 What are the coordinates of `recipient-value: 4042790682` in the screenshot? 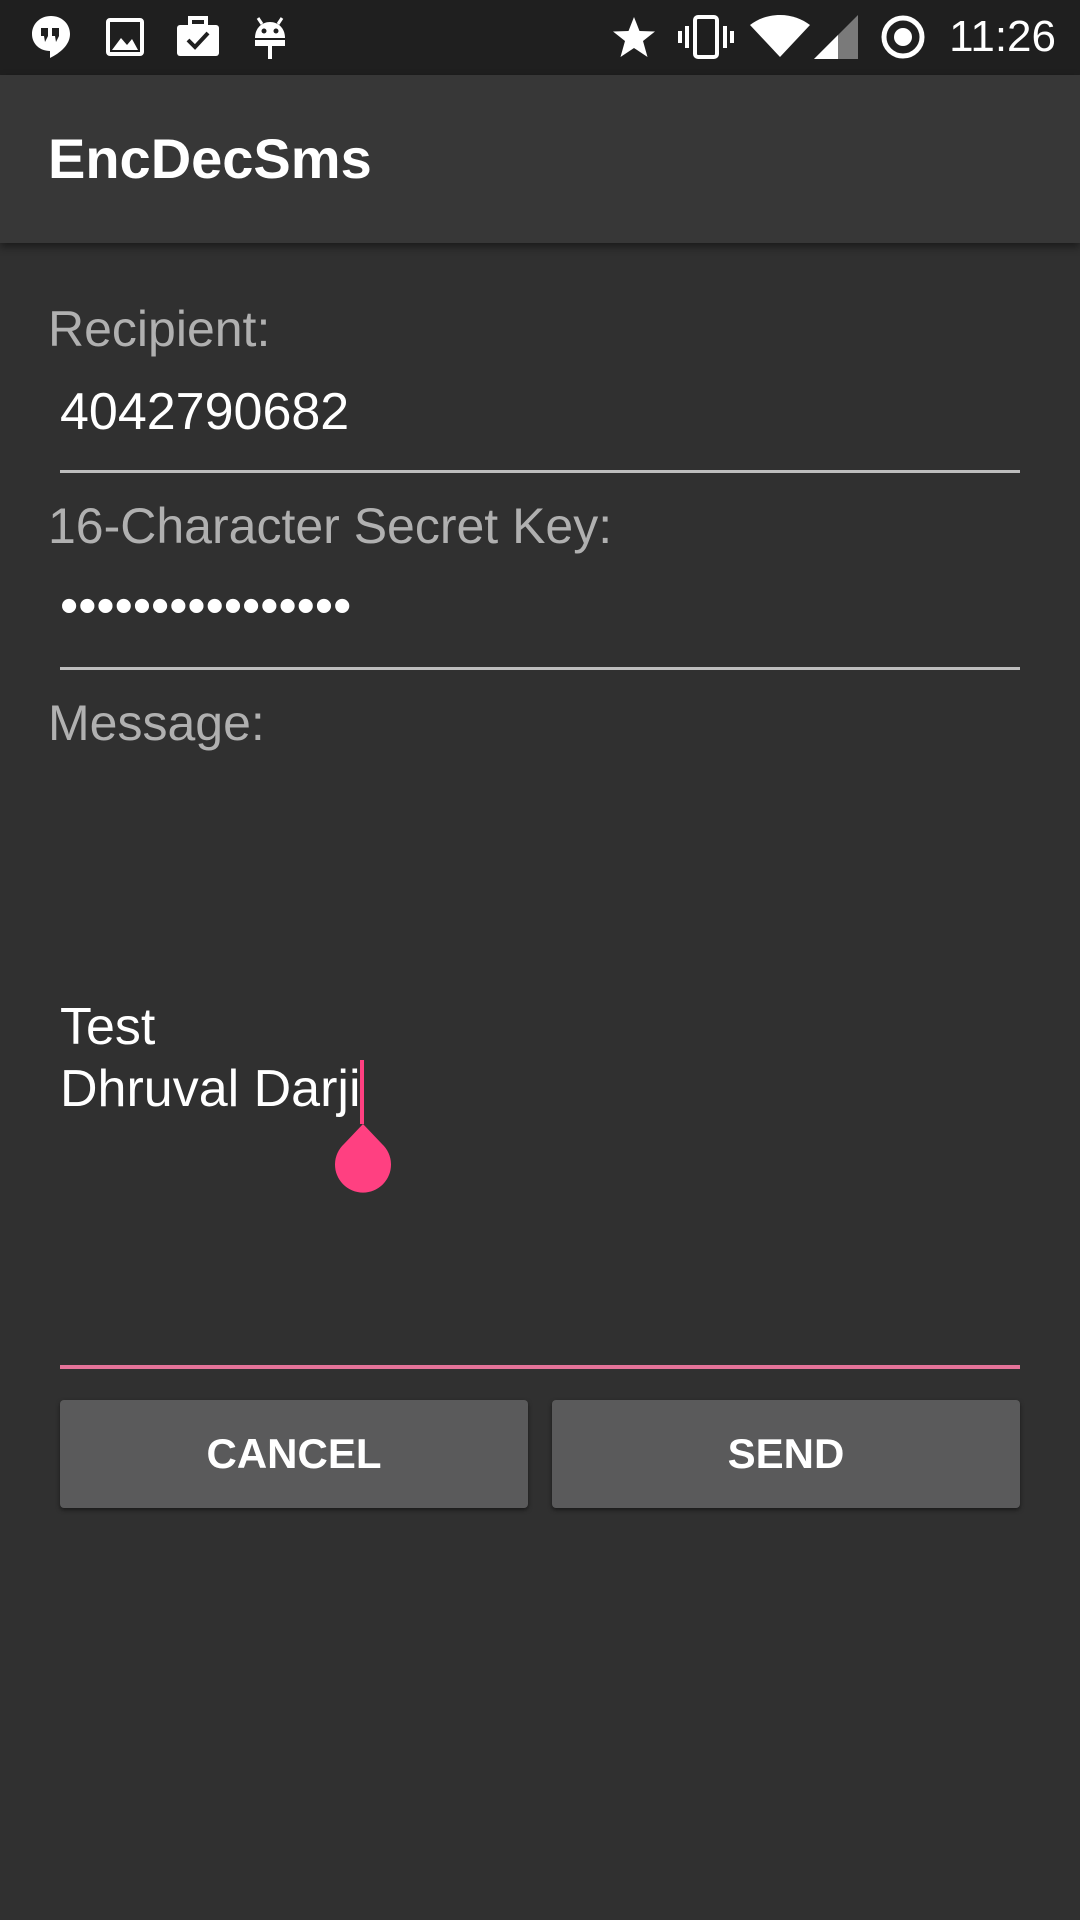 It's located at (205, 412).